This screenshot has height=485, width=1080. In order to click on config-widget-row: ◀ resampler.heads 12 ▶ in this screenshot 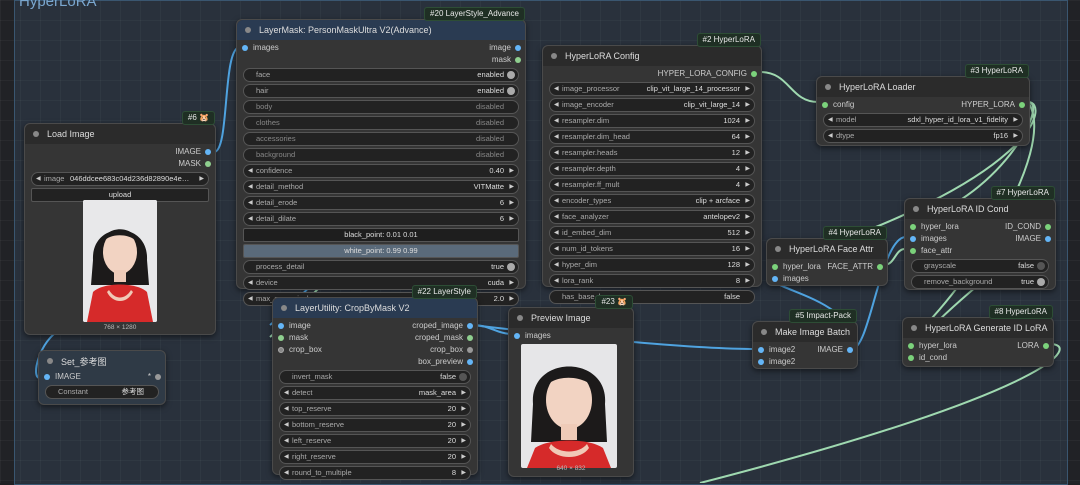, I will do `click(652, 153)`.